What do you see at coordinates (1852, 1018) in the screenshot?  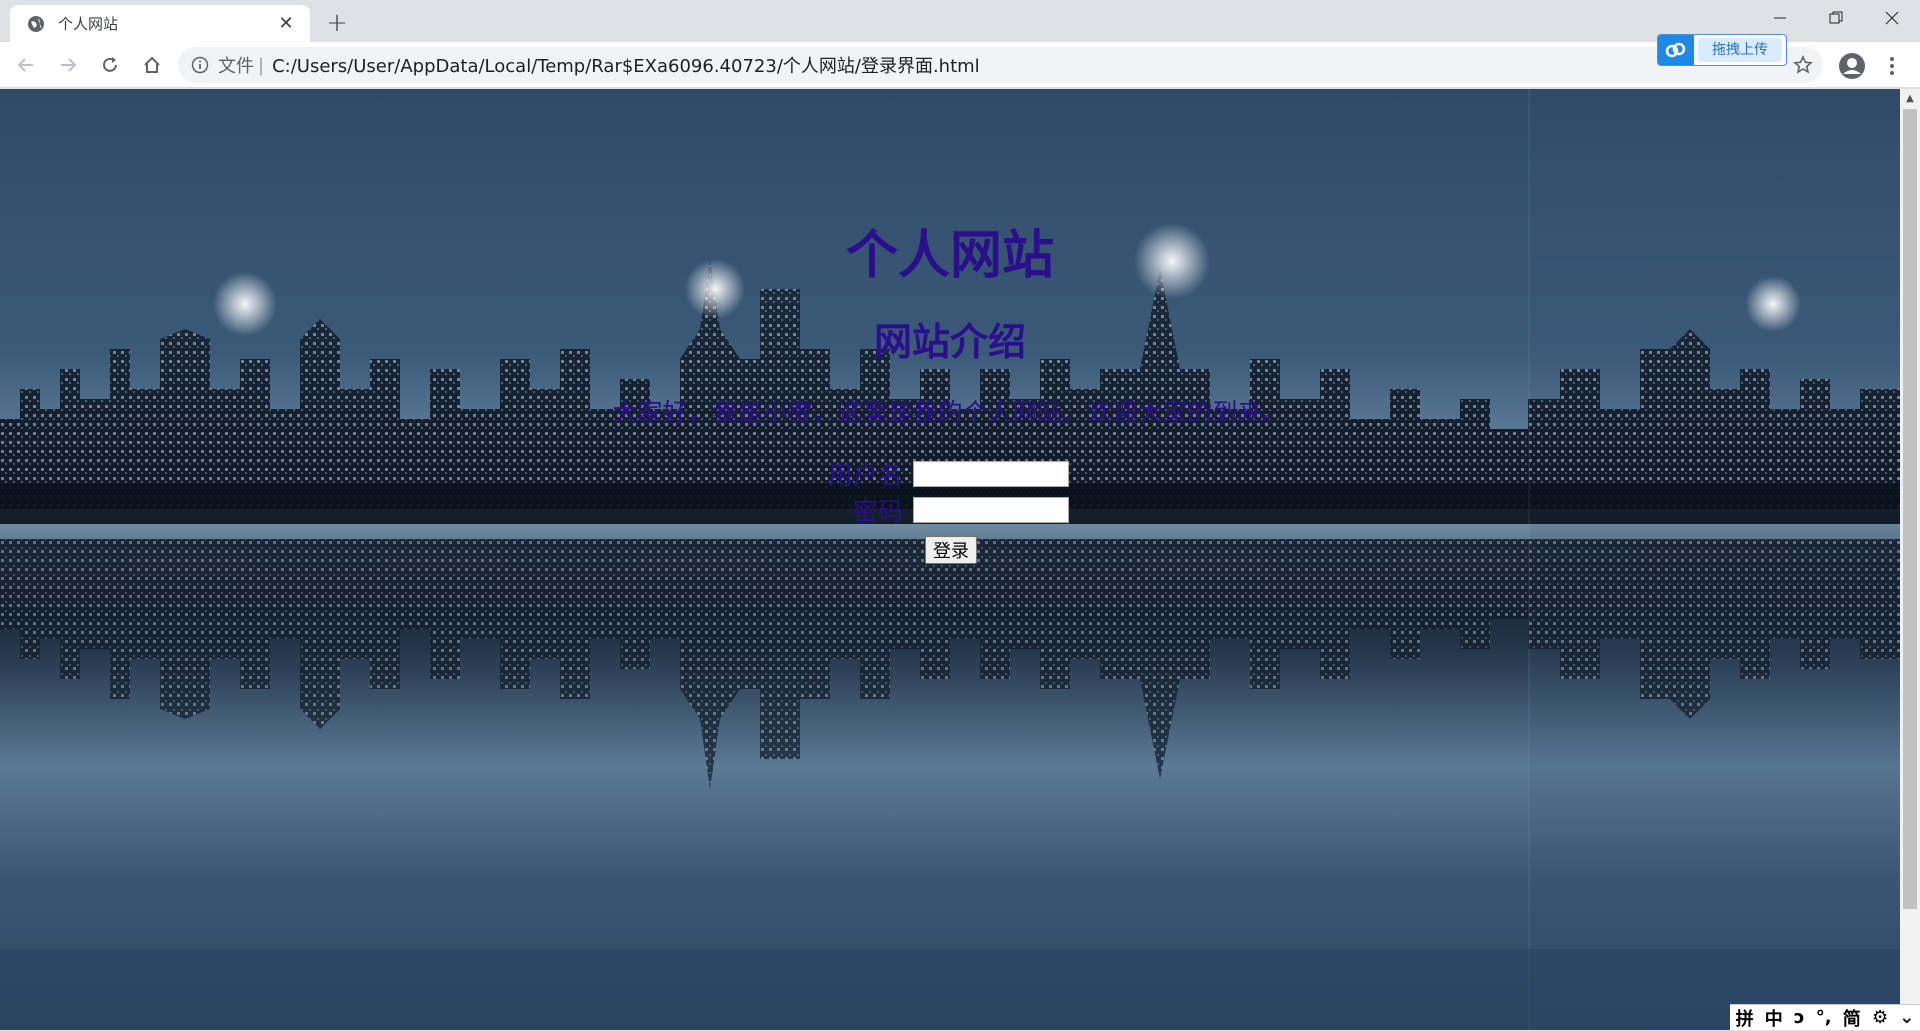 I see `ime-simplified-mode: 简` at bounding box center [1852, 1018].